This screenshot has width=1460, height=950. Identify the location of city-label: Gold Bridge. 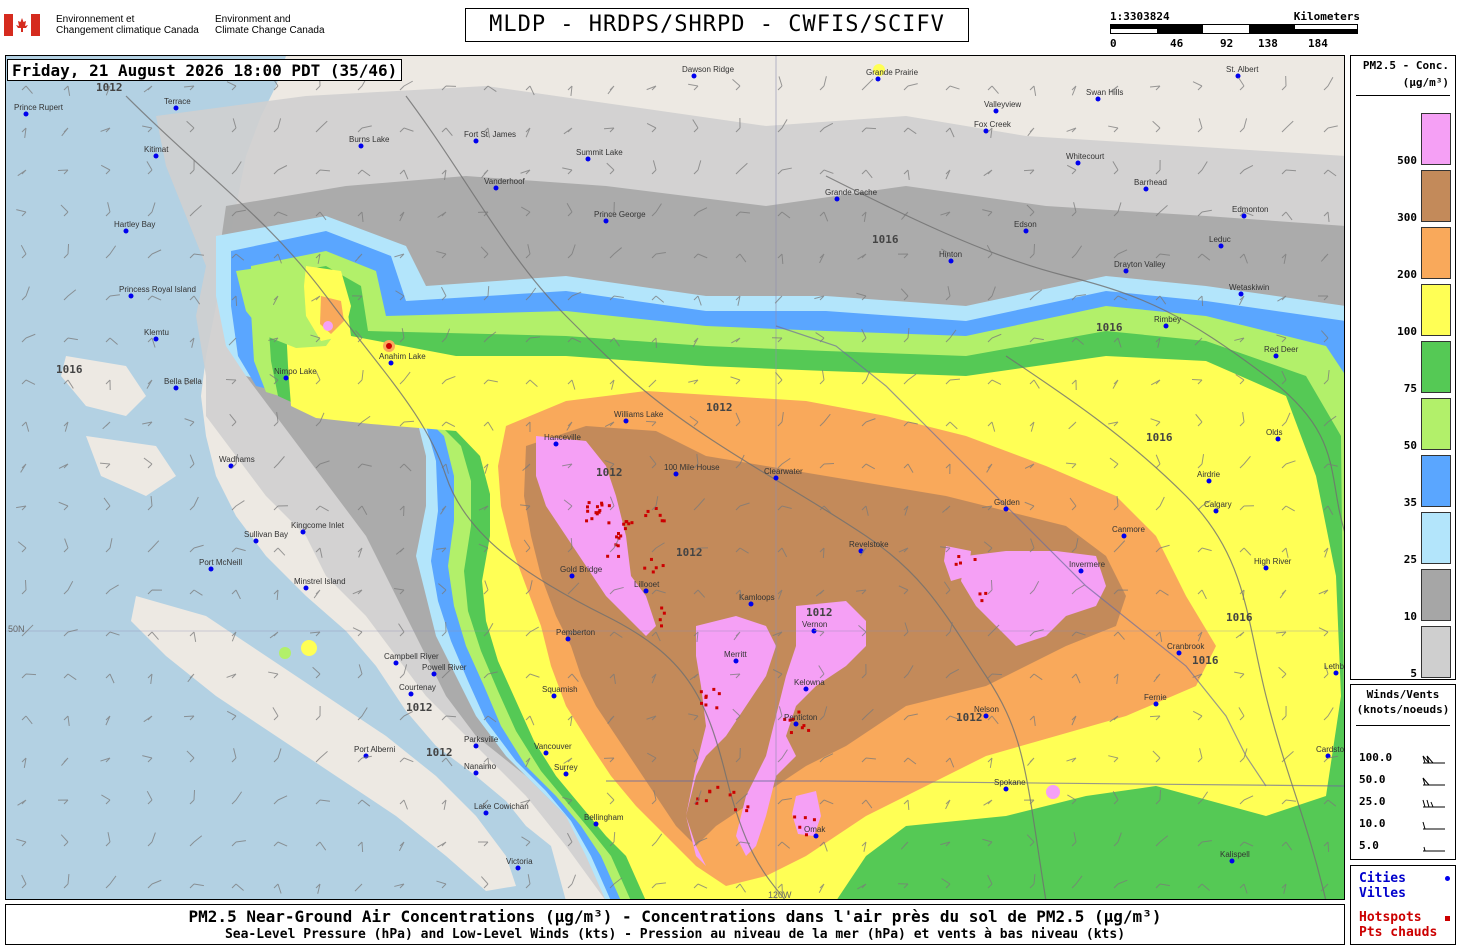
(581, 569).